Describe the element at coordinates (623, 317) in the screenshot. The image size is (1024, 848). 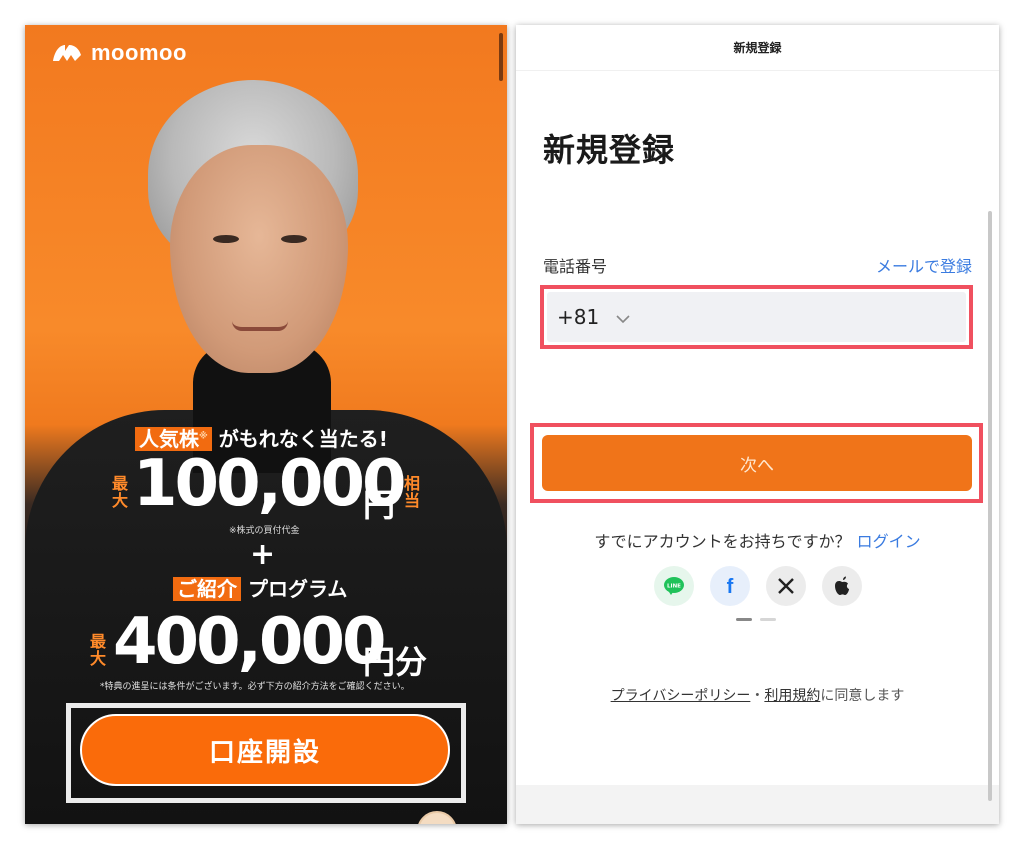
I see `chevron-down-icon` at that location.